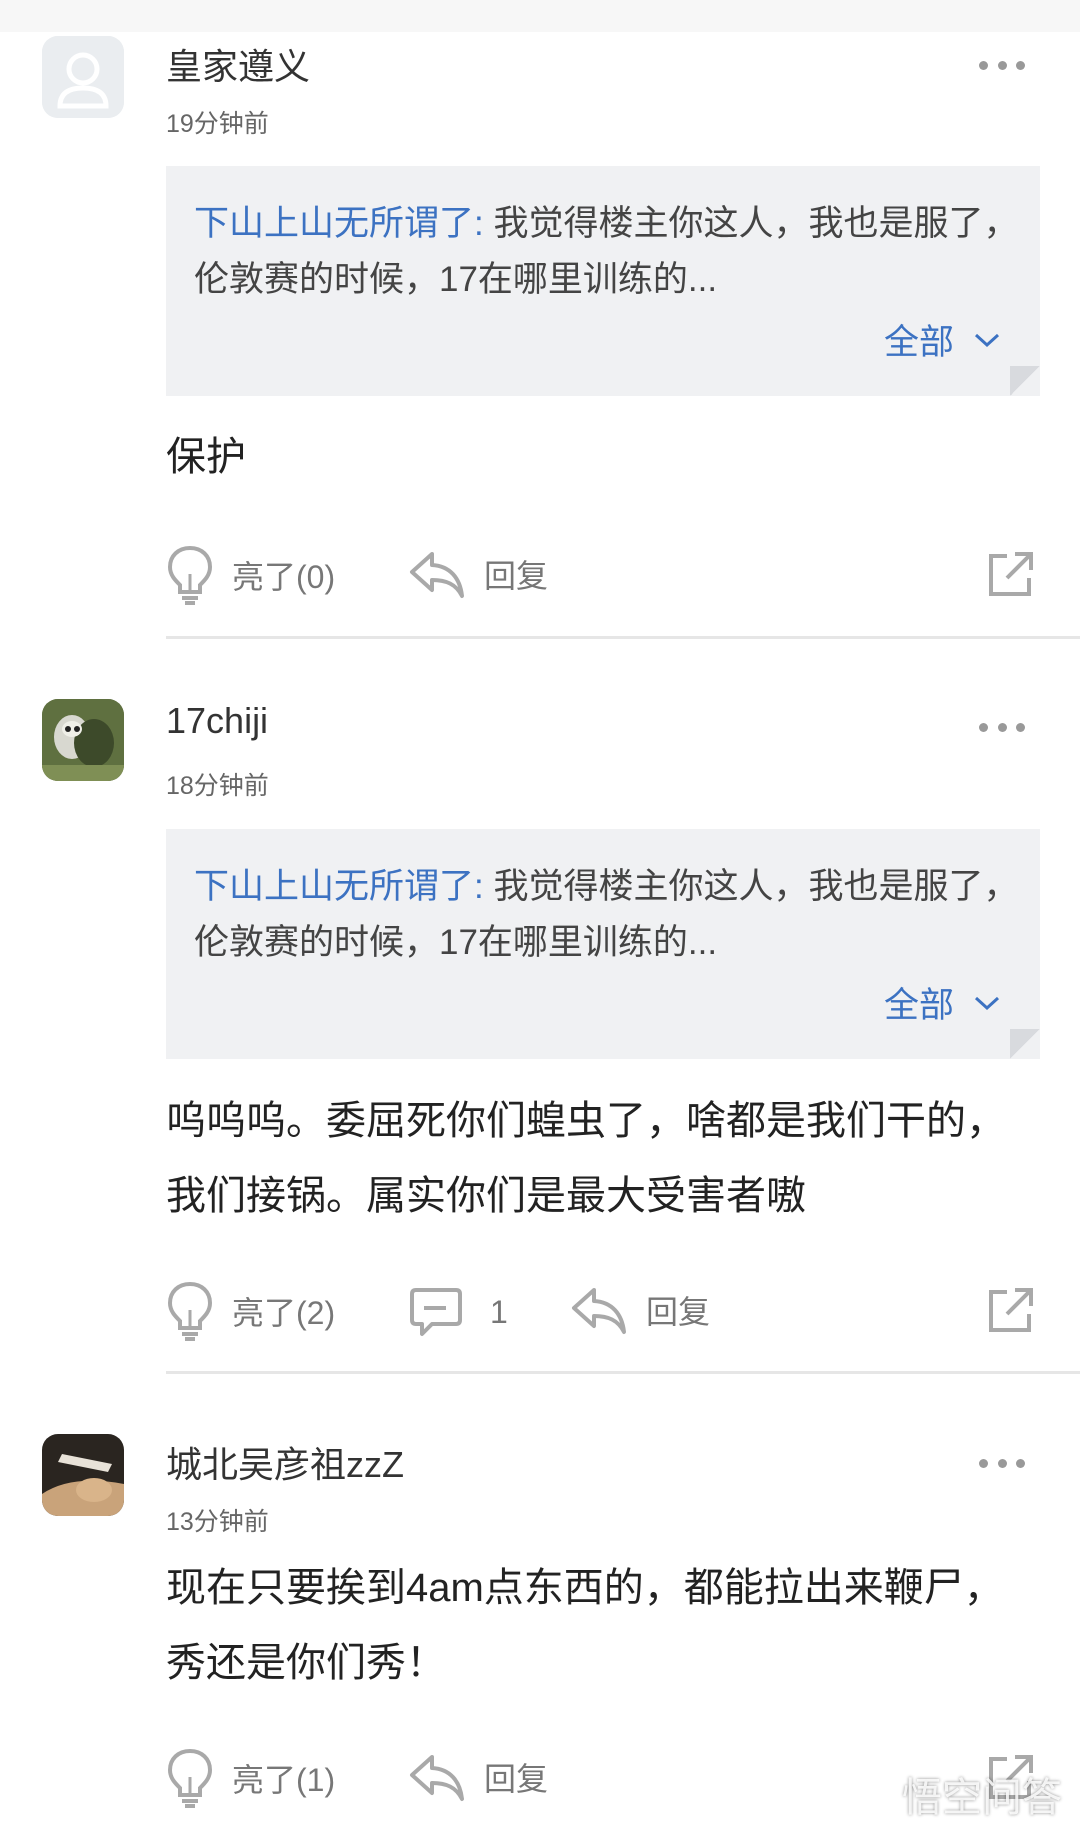  What do you see at coordinates (217, 786) in the screenshot?
I see `comment-time: 18分钟前` at bounding box center [217, 786].